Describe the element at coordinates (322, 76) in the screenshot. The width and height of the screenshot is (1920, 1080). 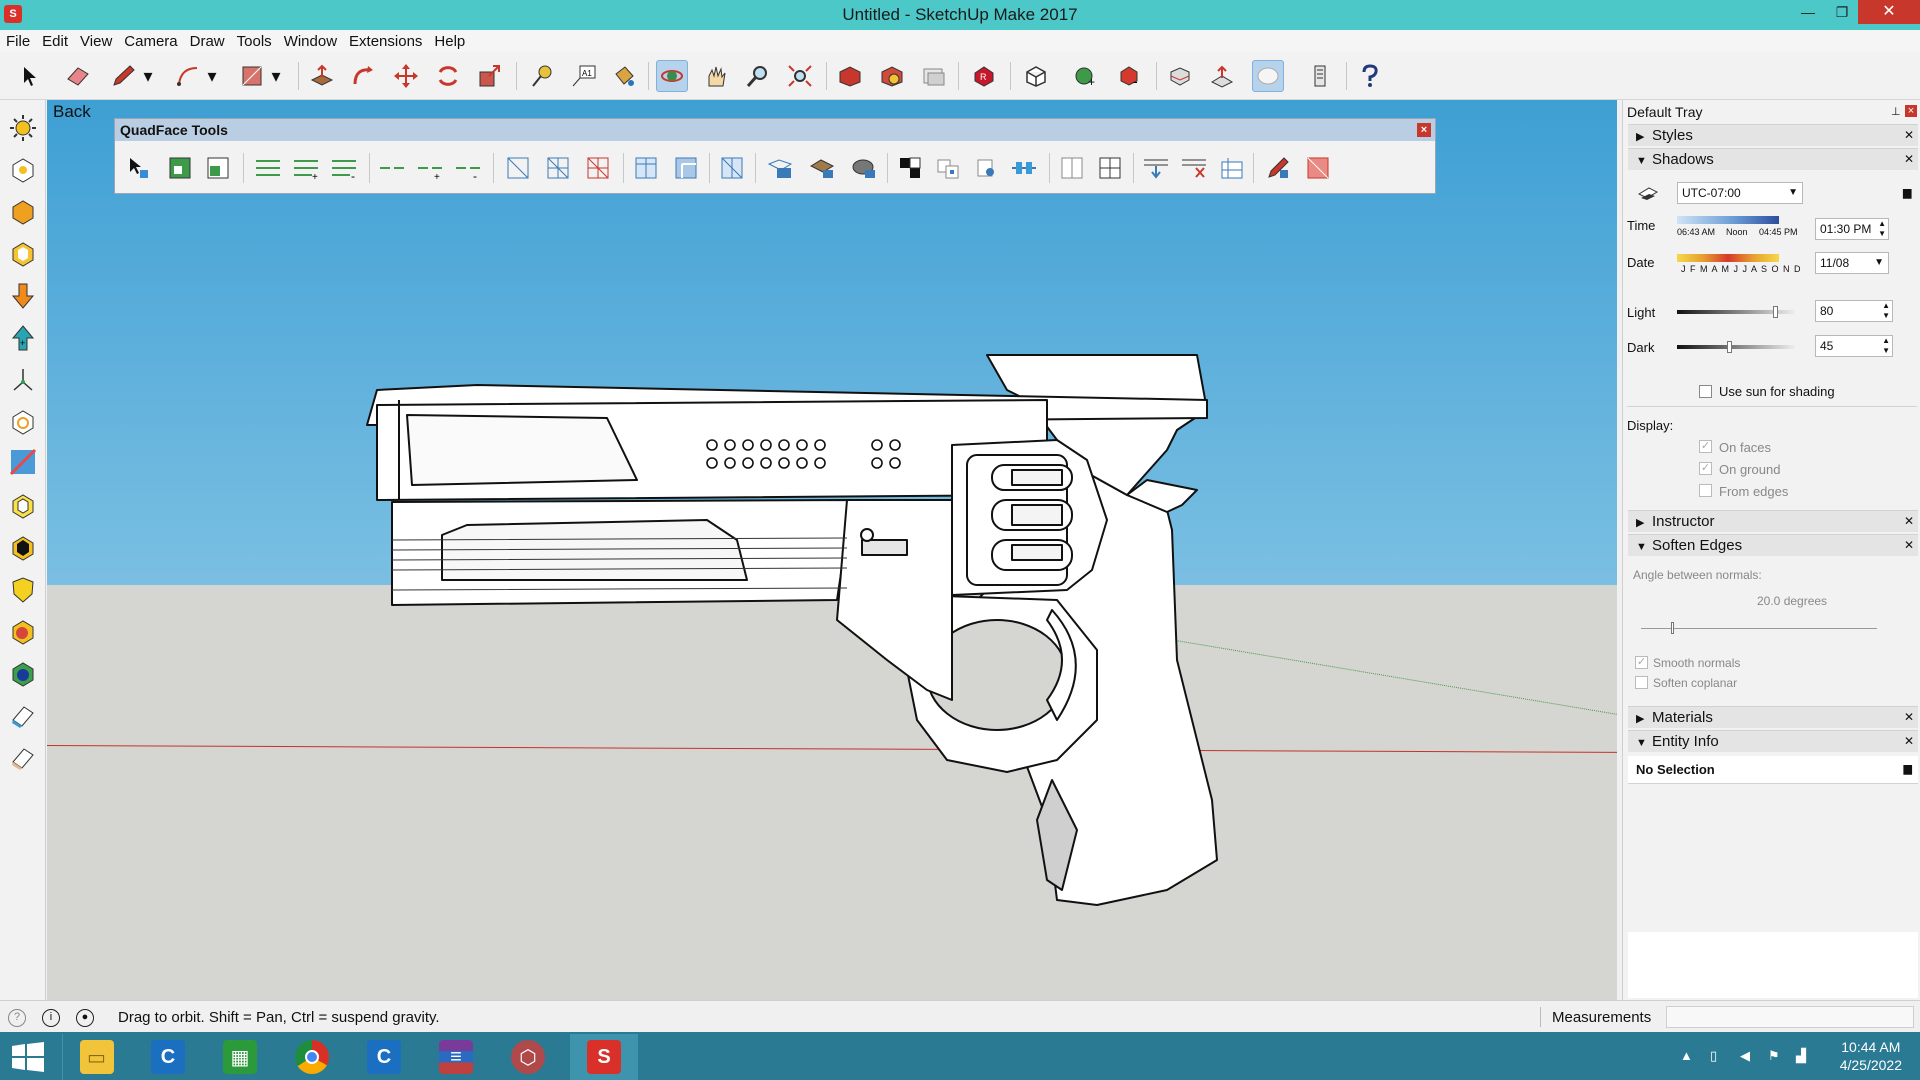
I see `push-pull-icon` at that location.